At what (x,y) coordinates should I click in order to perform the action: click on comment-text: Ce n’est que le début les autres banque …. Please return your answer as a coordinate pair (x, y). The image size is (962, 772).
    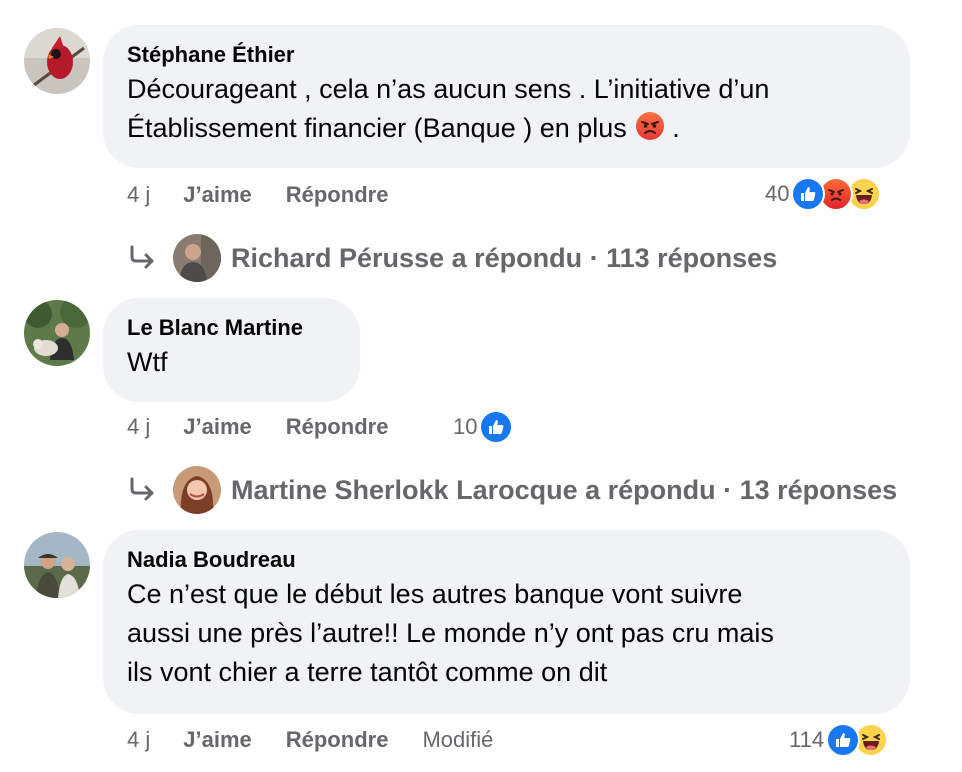
    Looking at the image, I should click on (506, 633).